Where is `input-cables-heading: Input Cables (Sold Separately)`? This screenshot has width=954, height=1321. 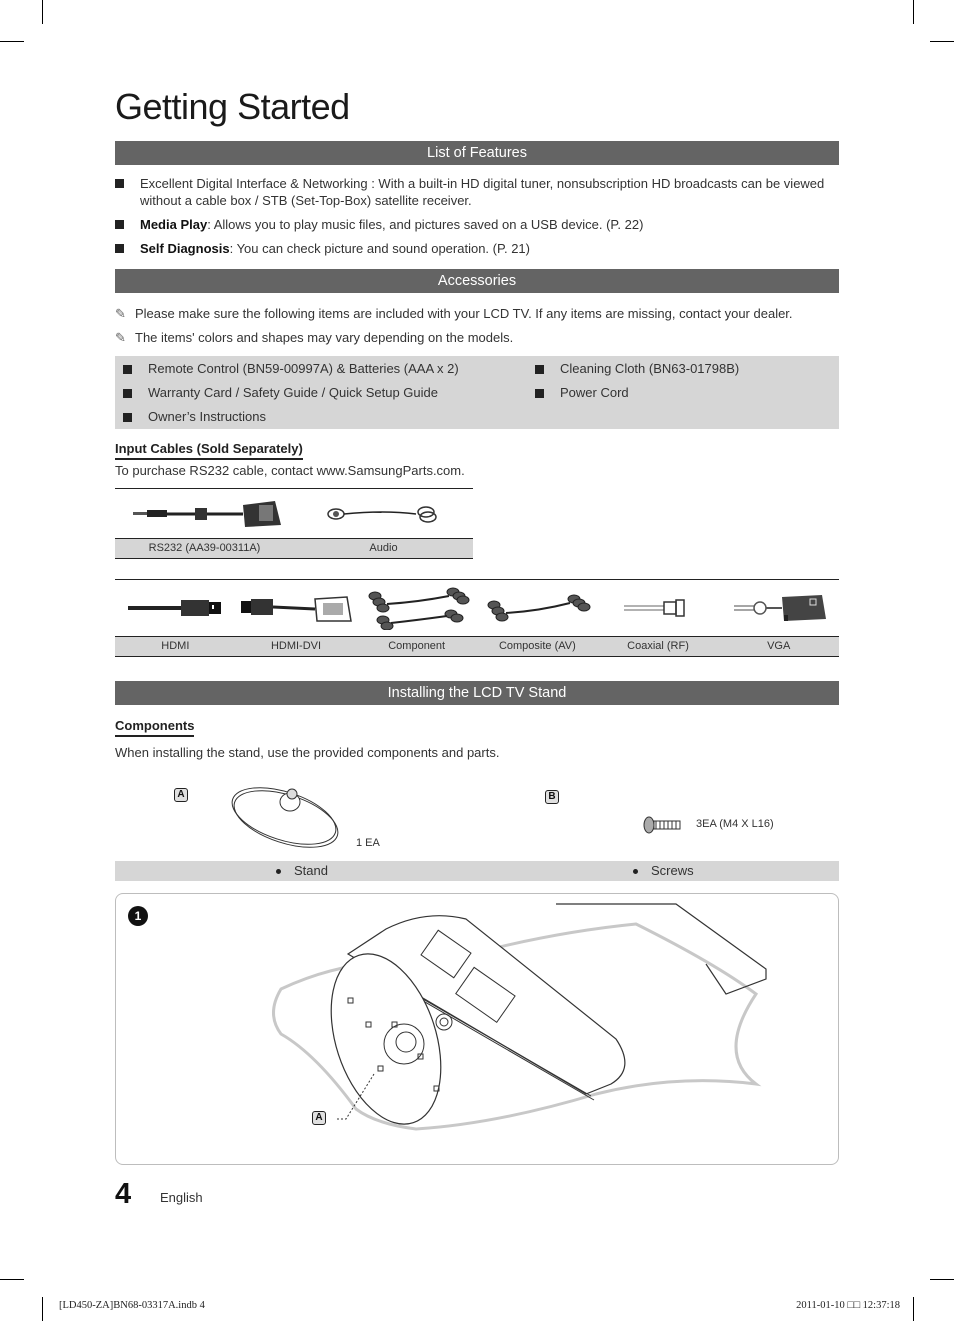
input-cables-heading: Input Cables (Sold Separately) is located at coordinates (209, 450).